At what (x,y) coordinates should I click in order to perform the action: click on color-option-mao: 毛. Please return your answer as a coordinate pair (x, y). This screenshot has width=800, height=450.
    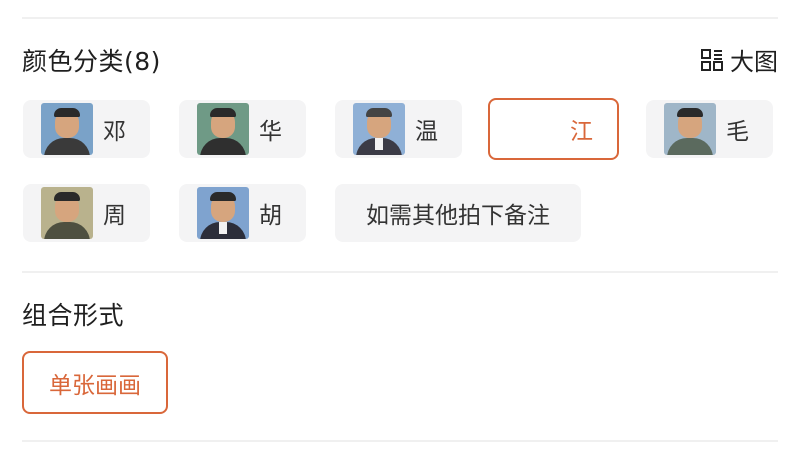
    Looking at the image, I should click on (709, 129).